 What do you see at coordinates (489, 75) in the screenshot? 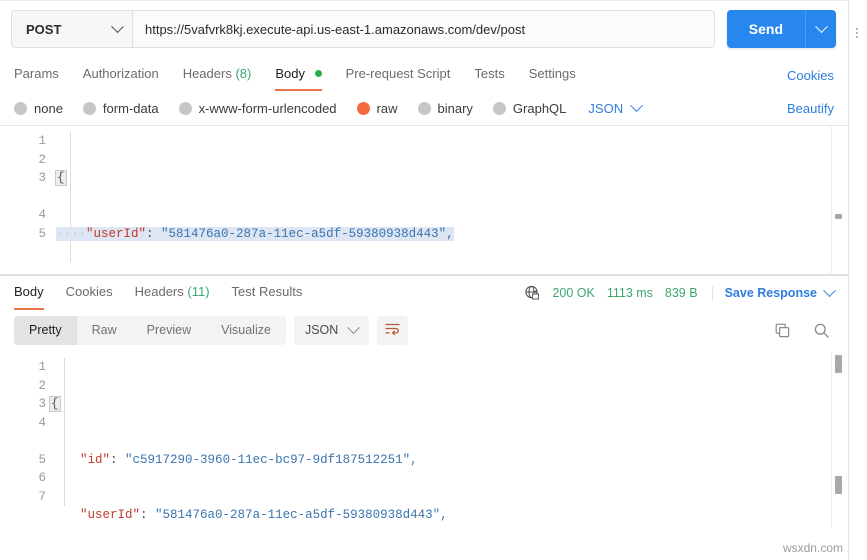
I see `tab-tests: Tests` at bounding box center [489, 75].